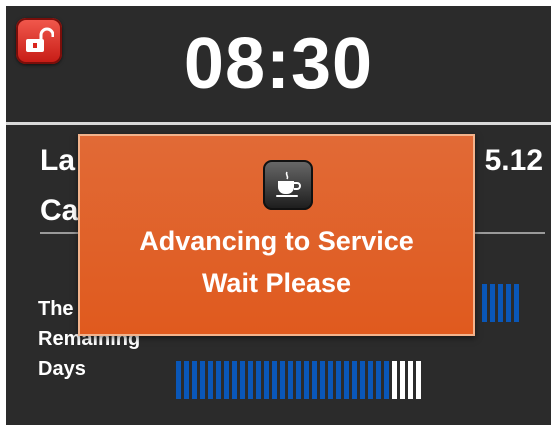 The image size is (559, 425). Describe the element at coordinates (513, 160) in the screenshot. I see `info-row1-value: 5.12` at that location.